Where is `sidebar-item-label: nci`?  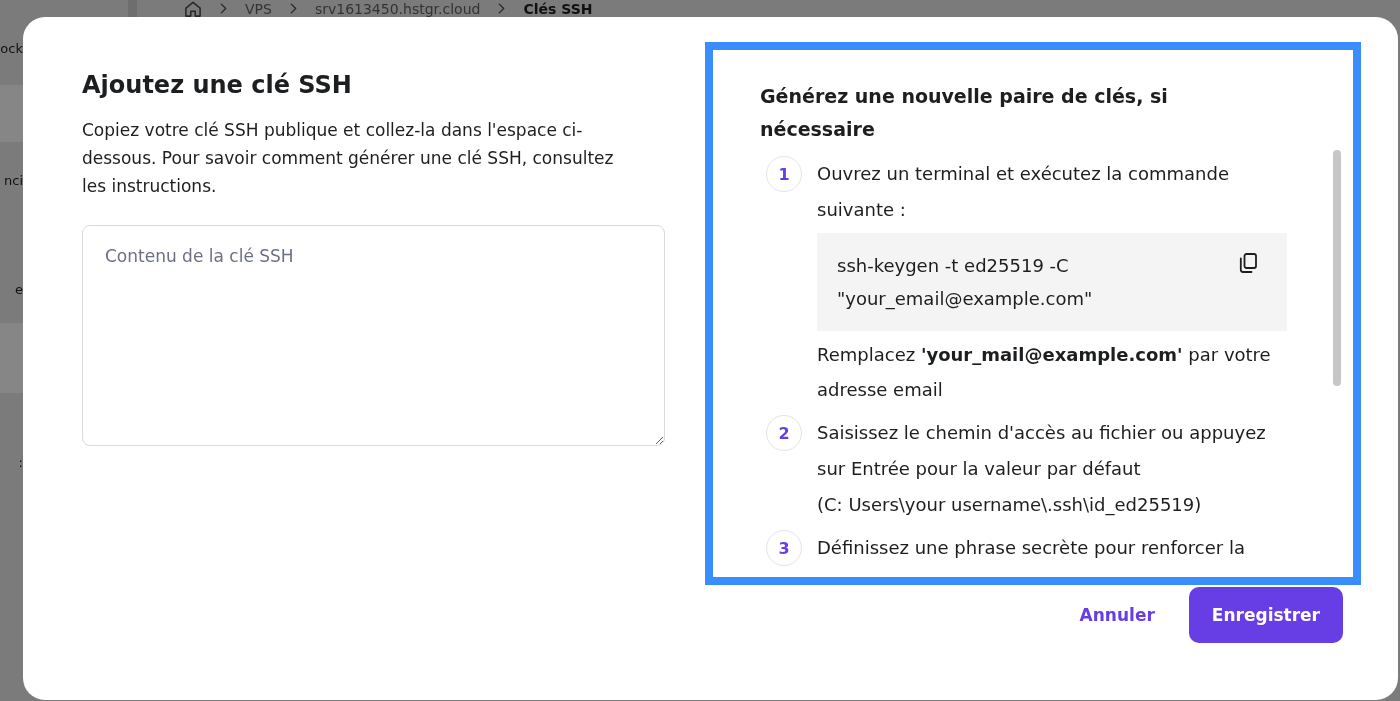
sidebar-item-label: nci is located at coordinates (13, 181).